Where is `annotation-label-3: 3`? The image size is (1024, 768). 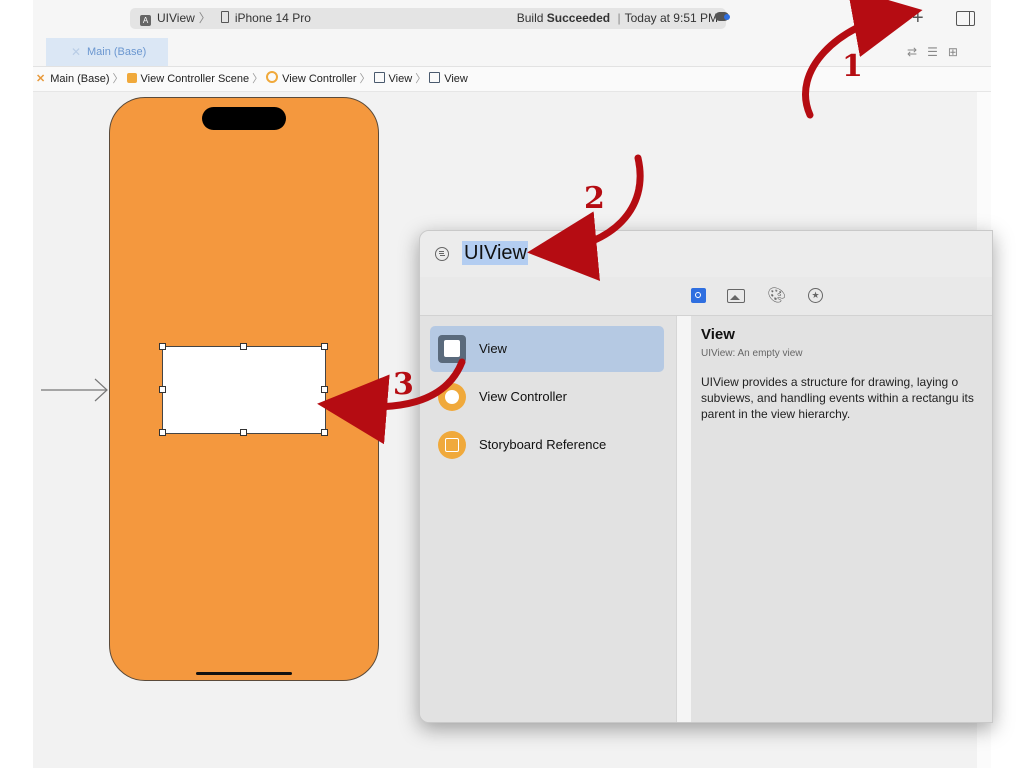
annotation-label-3: 3 is located at coordinates (403, 384).